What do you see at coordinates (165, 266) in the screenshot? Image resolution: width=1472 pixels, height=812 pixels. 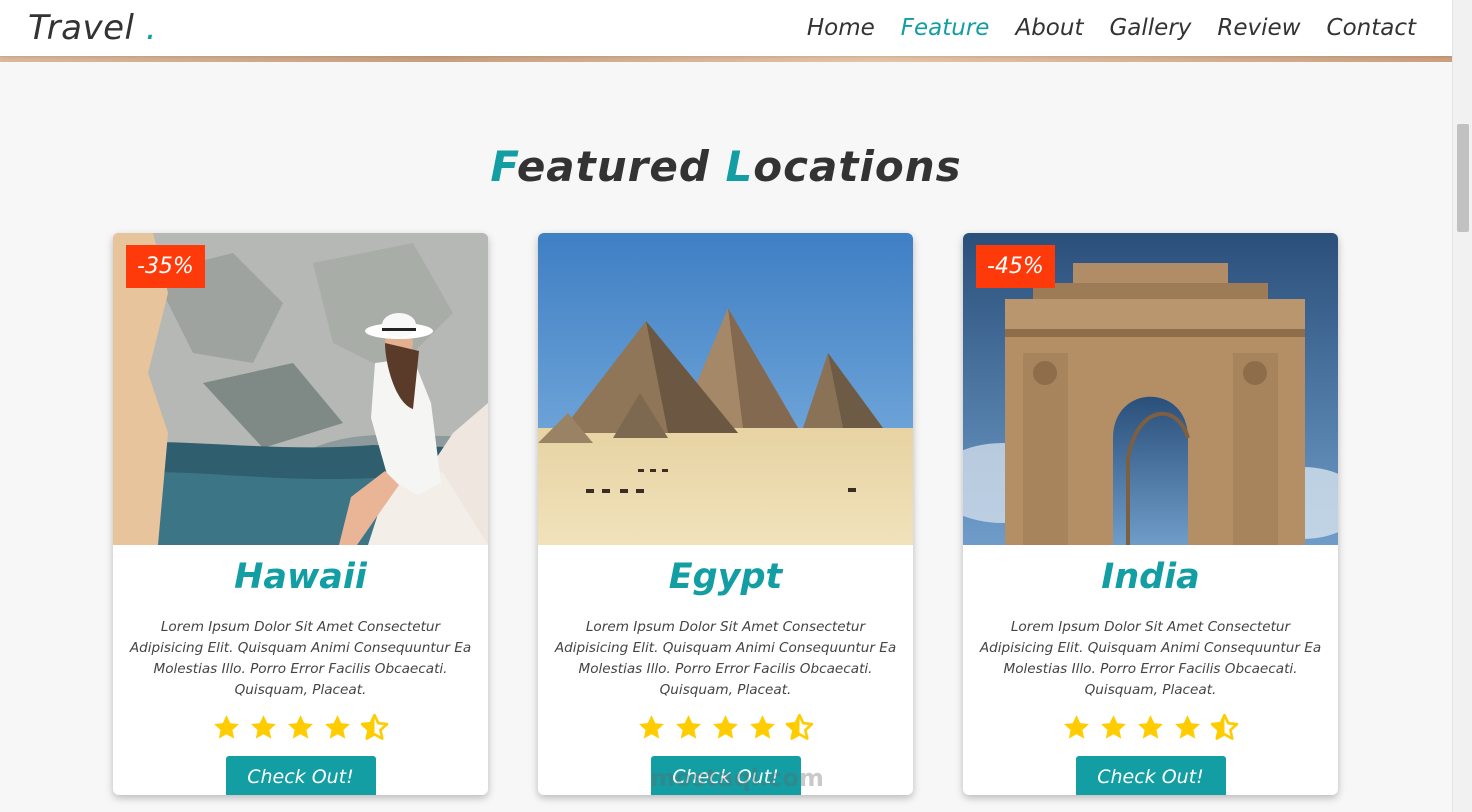 I see `discount-badge: -35%` at bounding box center [165, 266].